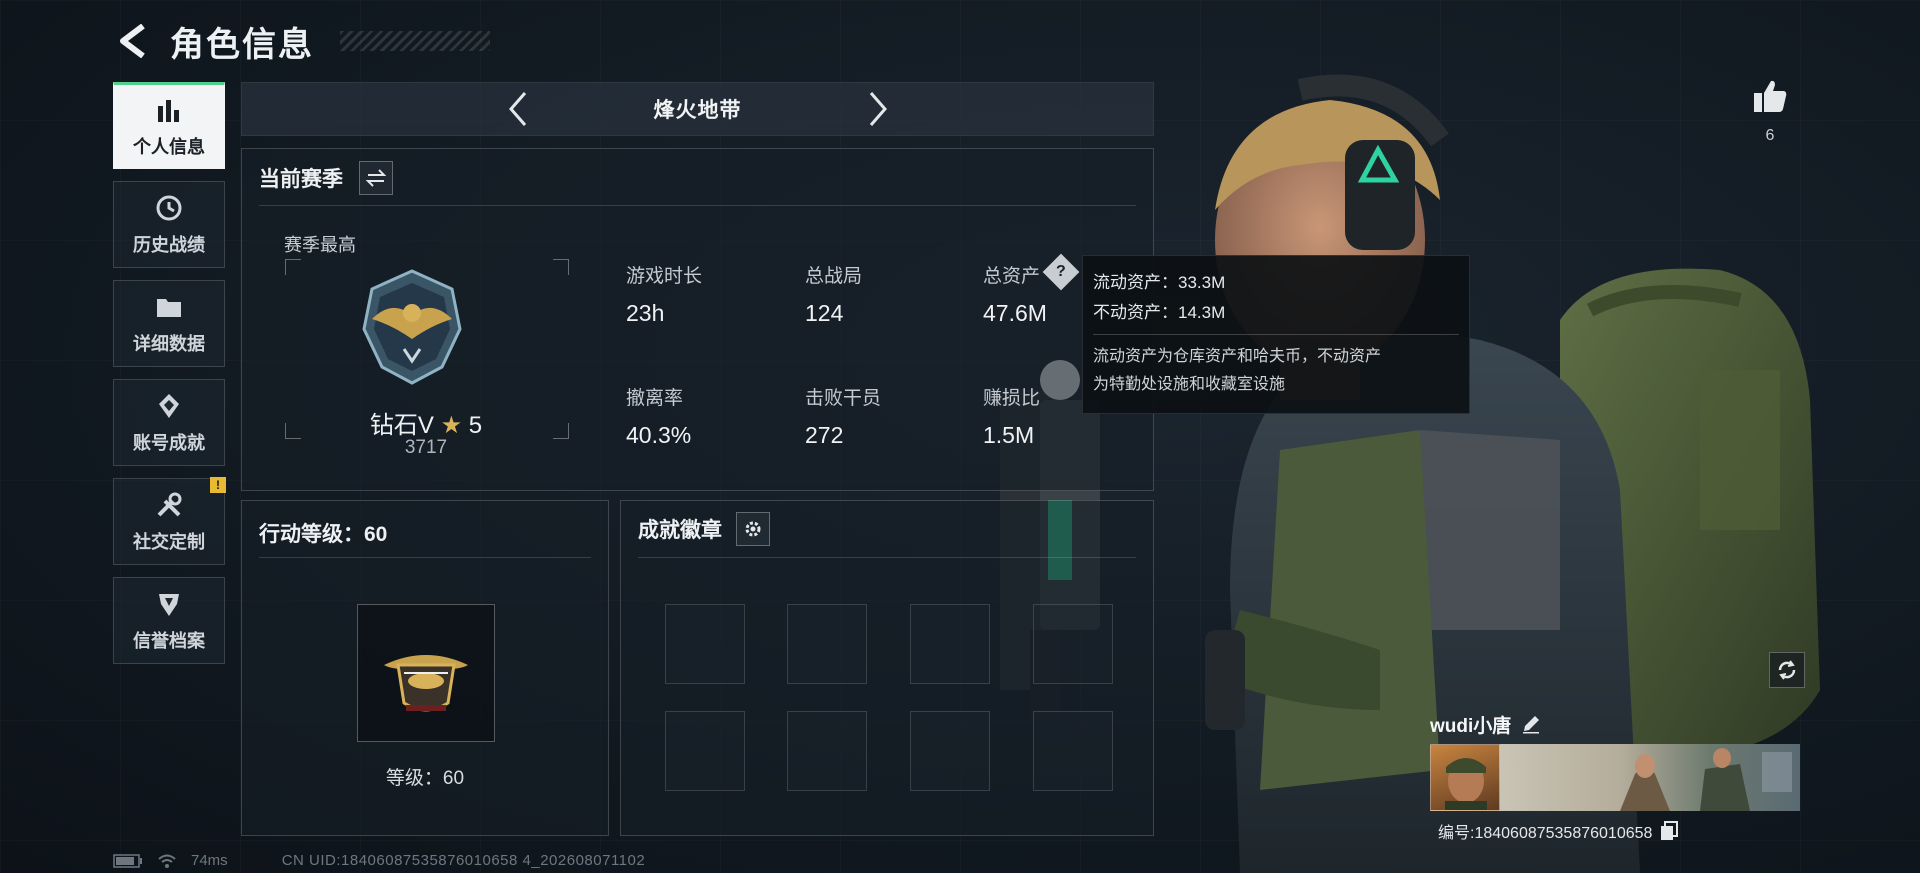  I want to click on wifi-icon, so click(167, 861).